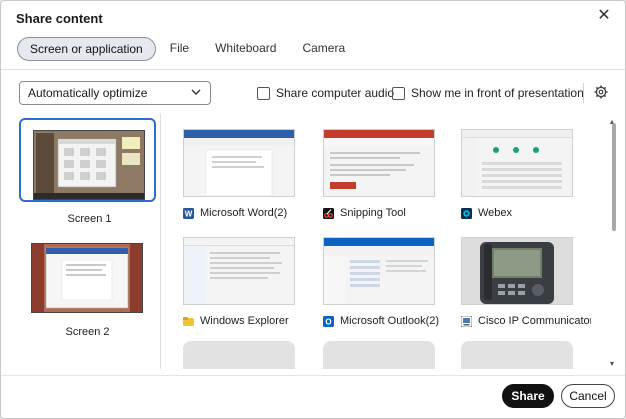 This screenshot has height=419, width=626. What do you see at coordinates (614, 177) in the screenshot?
I see `scrollbar-thumb` at bounding box center [614, 177].